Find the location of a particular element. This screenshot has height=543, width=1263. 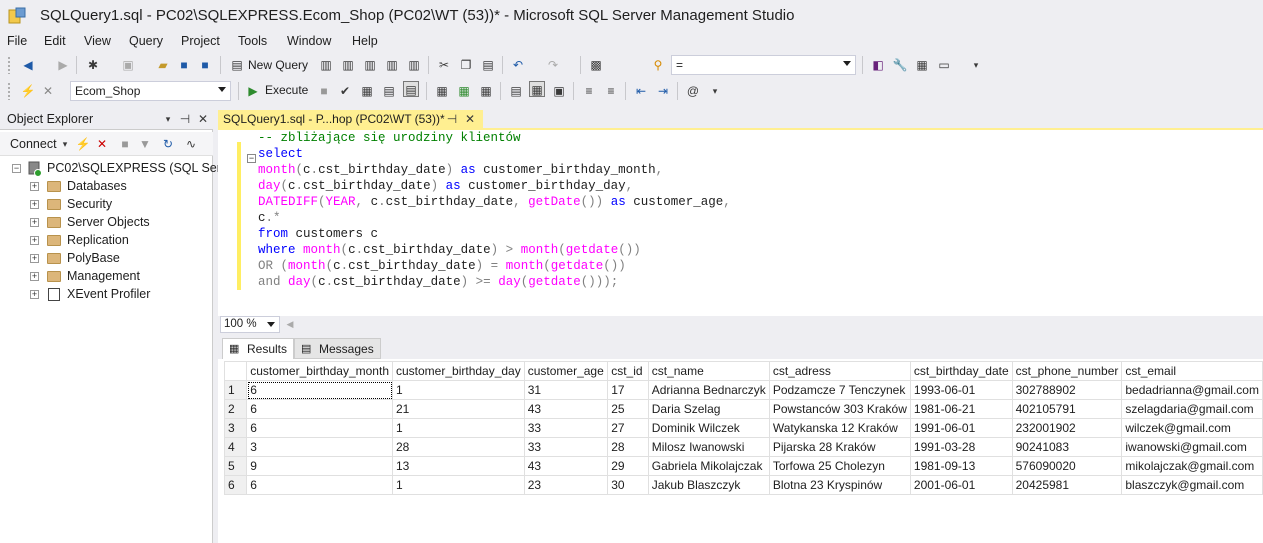

disconnect-icon: ✕ is located at coordinates (48, 91).